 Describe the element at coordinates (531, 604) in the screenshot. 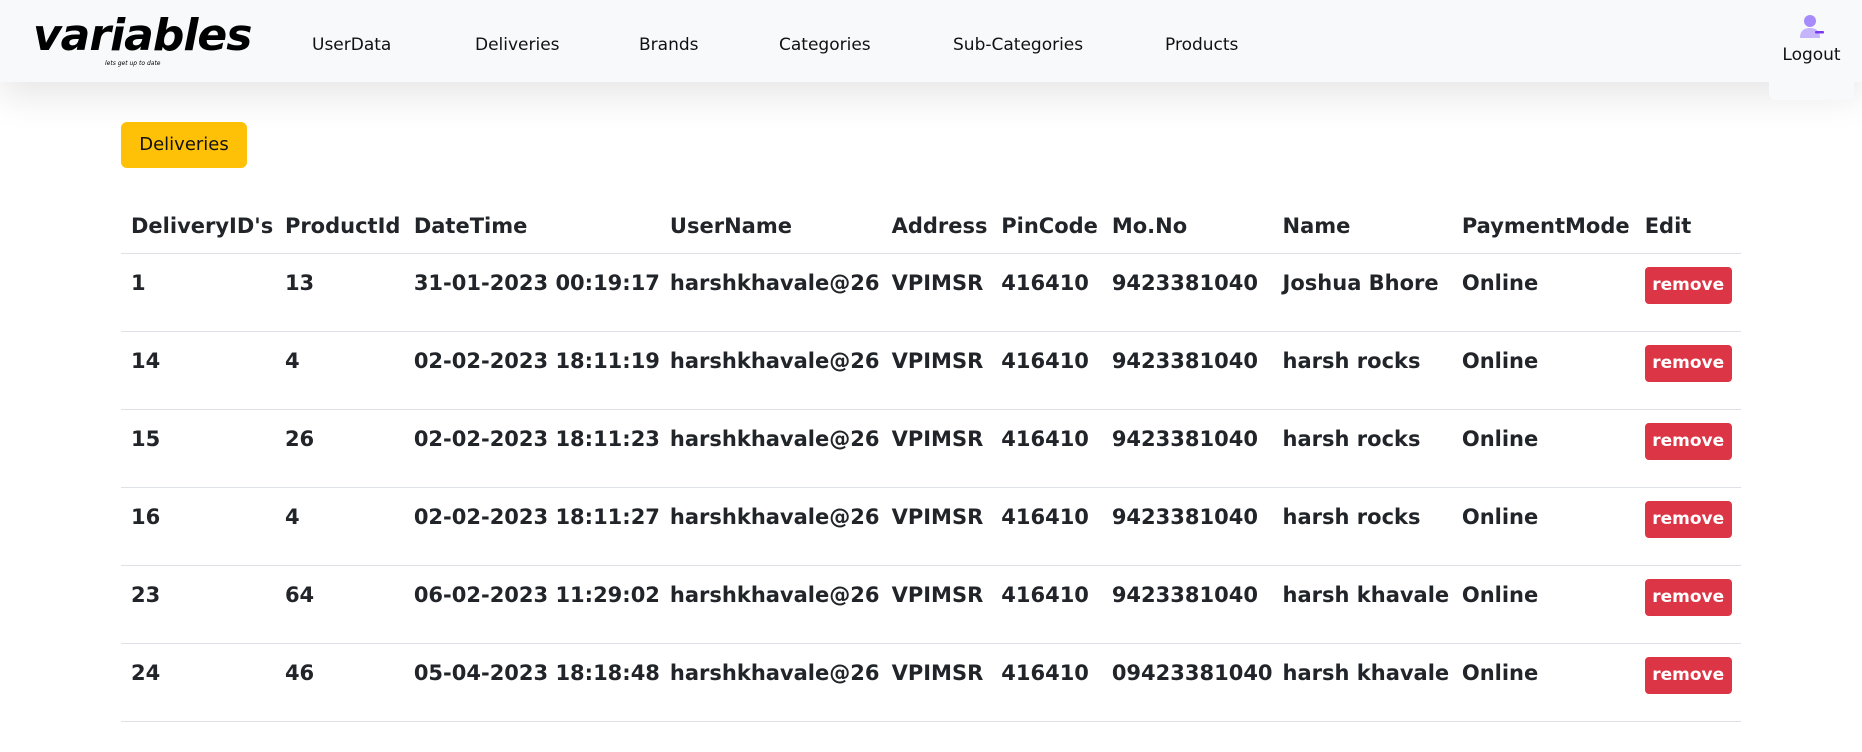

I see `cell-datetime: 06-02-2023 11:29:02` at that location.